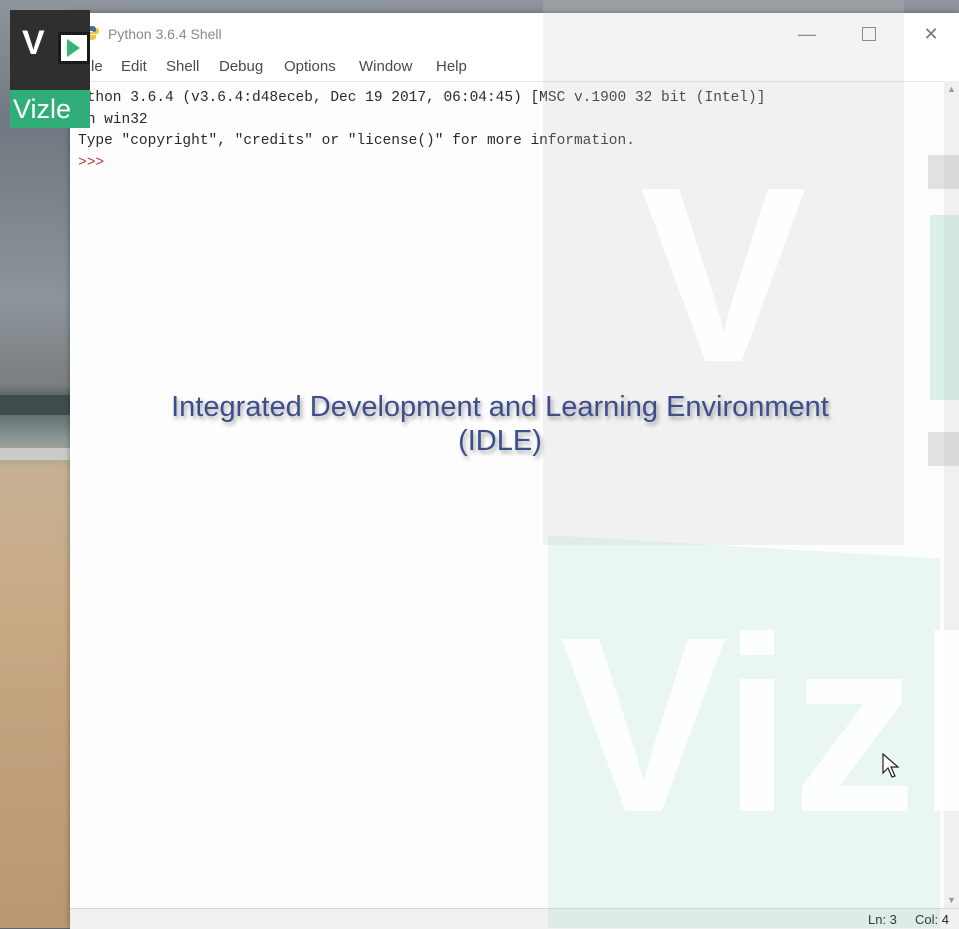 The height and width of the screenshot is (929, 959). Describe the element at coordinates (943, 449) in the screenshot. I see `watermark-bar-bottom` at that location.